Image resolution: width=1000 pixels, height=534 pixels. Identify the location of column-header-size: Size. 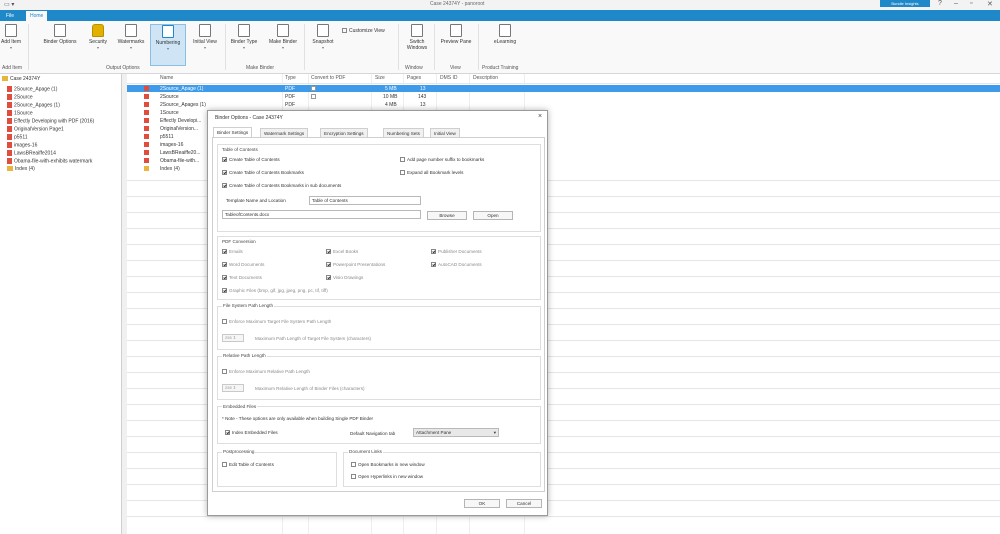
(380, 78).